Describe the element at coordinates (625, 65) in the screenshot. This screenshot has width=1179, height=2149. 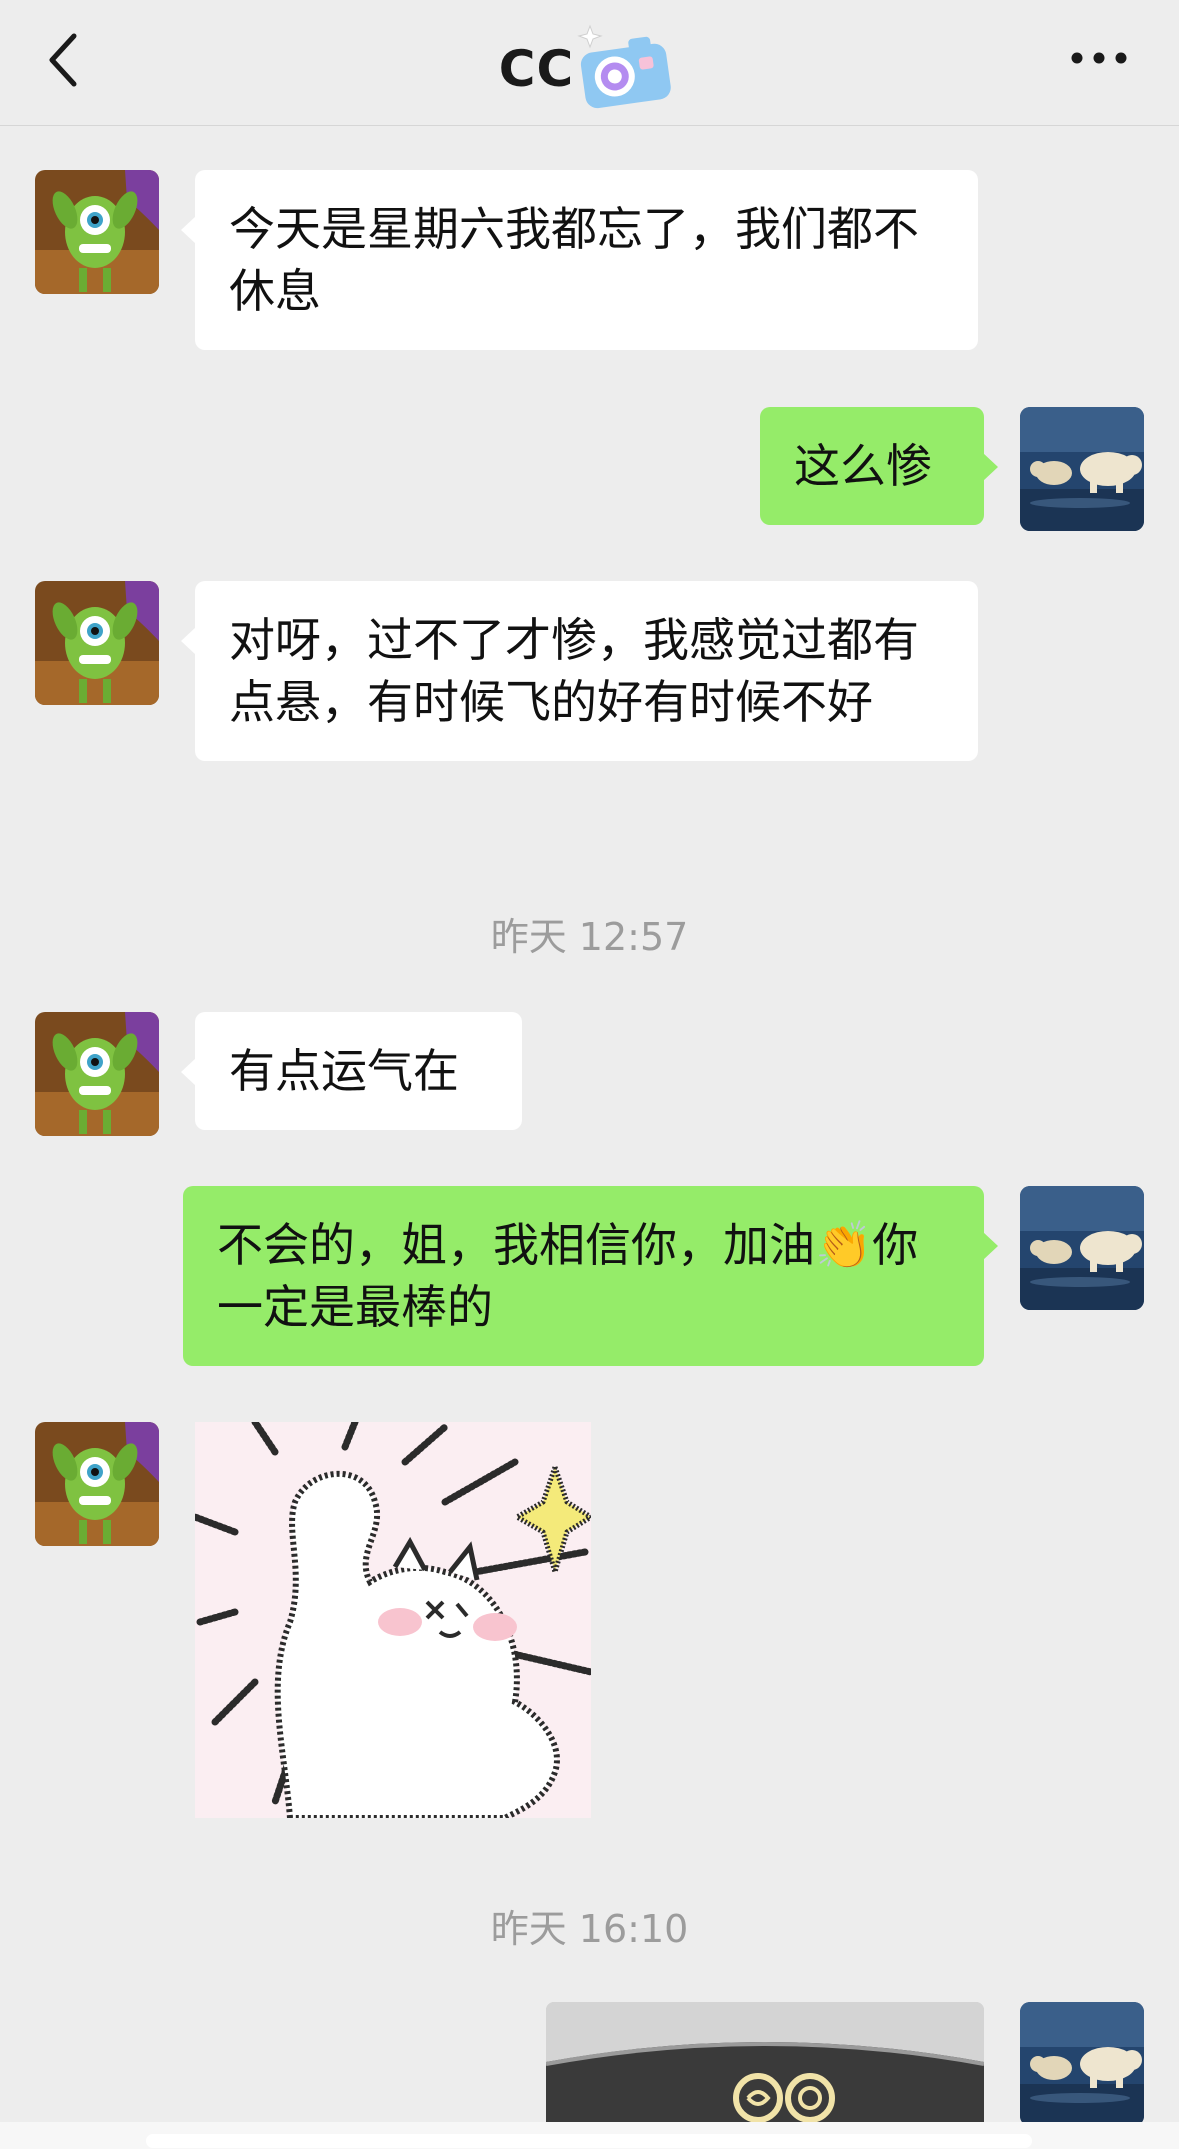
I see `camera-emoji-icon` at that location.